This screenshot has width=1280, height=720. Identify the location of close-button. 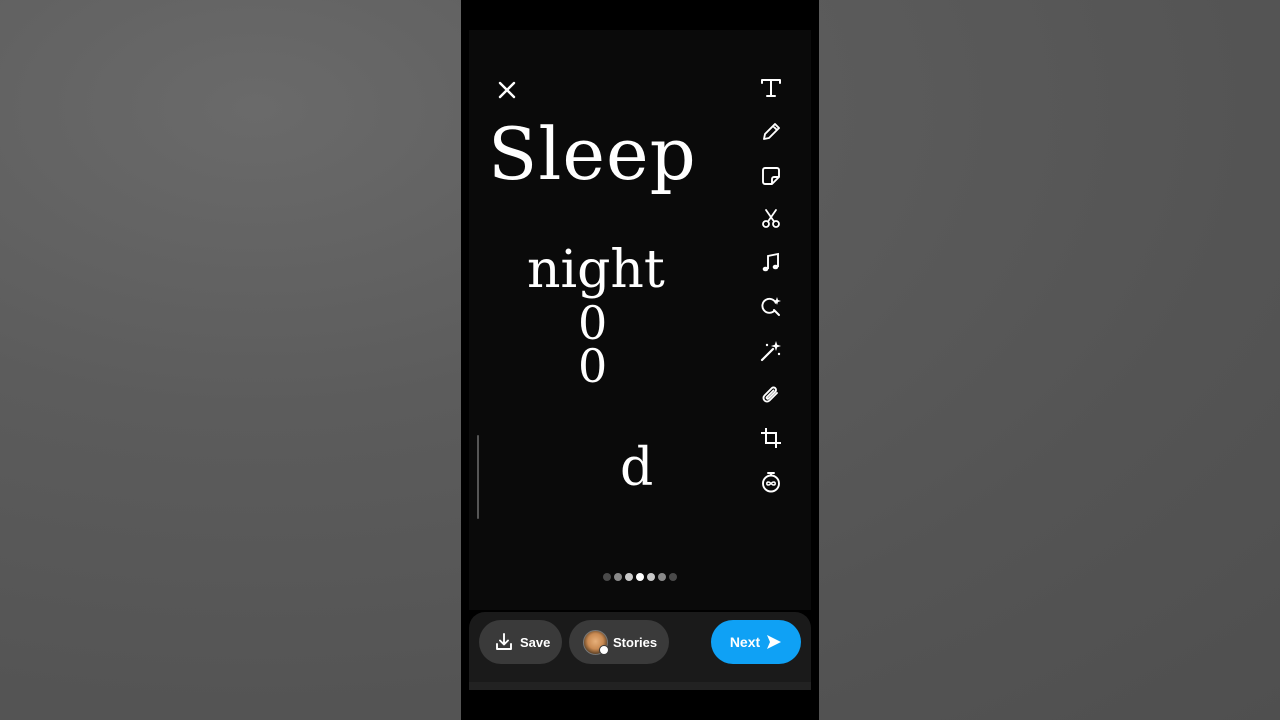
(507, 90).